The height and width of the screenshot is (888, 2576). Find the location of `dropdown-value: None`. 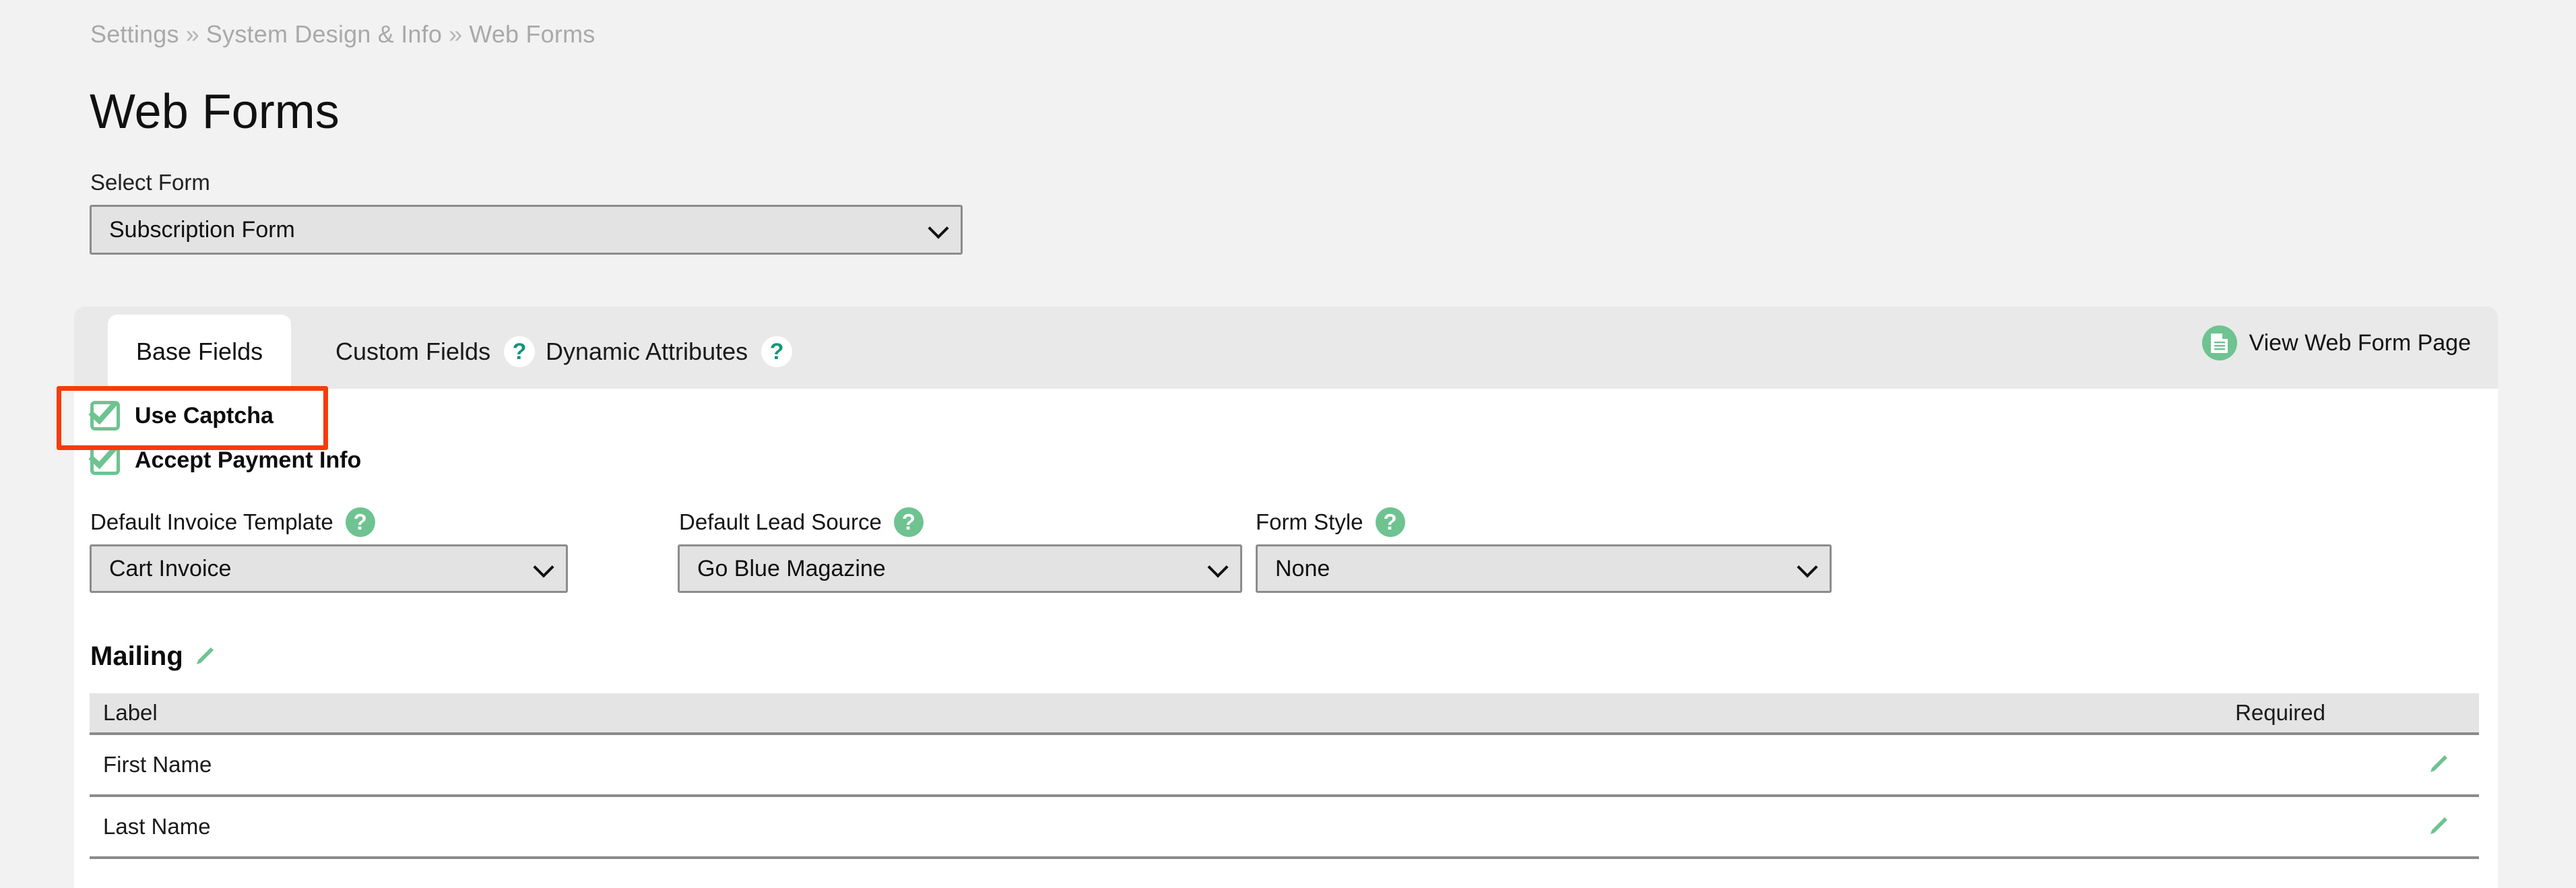

dropdown-value: None is located at coordinates (1303, 568).